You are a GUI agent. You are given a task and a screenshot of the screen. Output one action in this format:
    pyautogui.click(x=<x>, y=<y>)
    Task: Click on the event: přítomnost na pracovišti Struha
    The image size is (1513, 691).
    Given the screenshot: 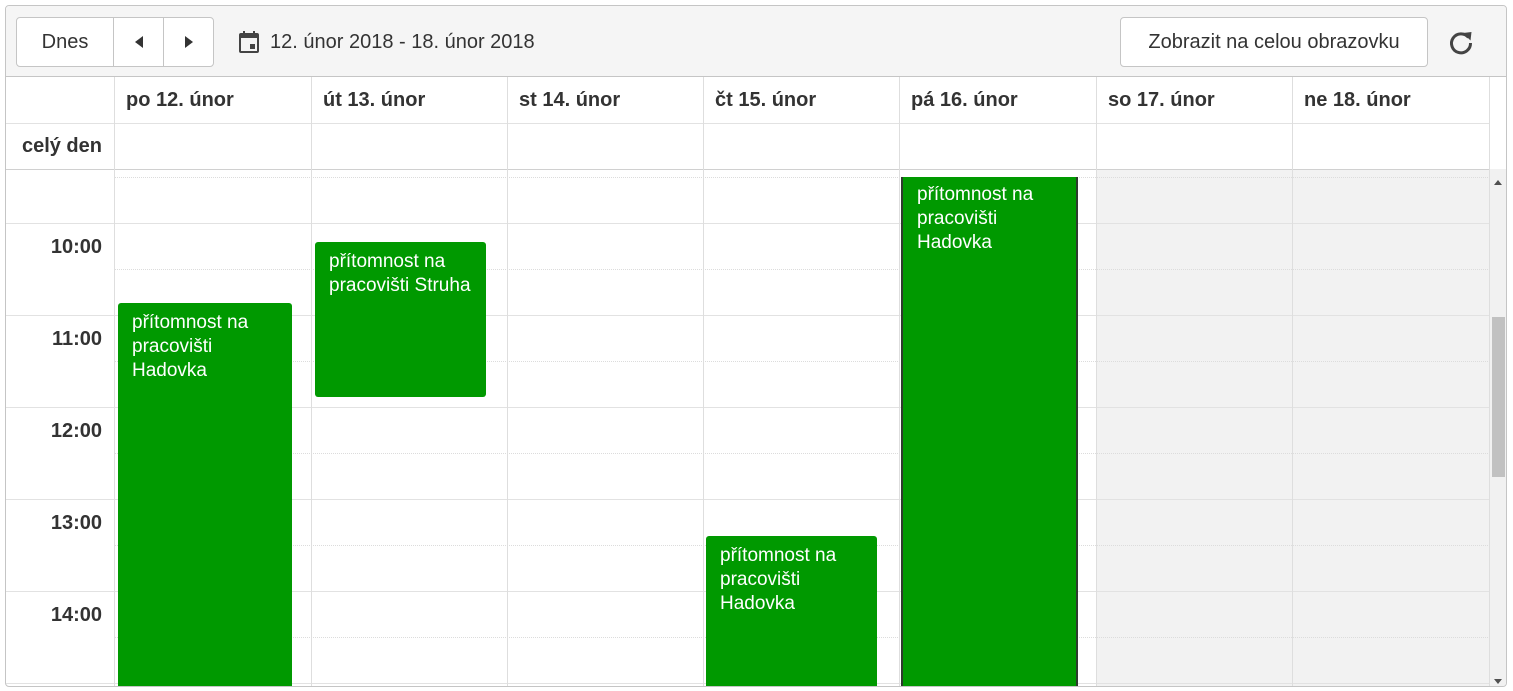 What is the action you would take?
    pyautogui.click(x=400, y=319)
    